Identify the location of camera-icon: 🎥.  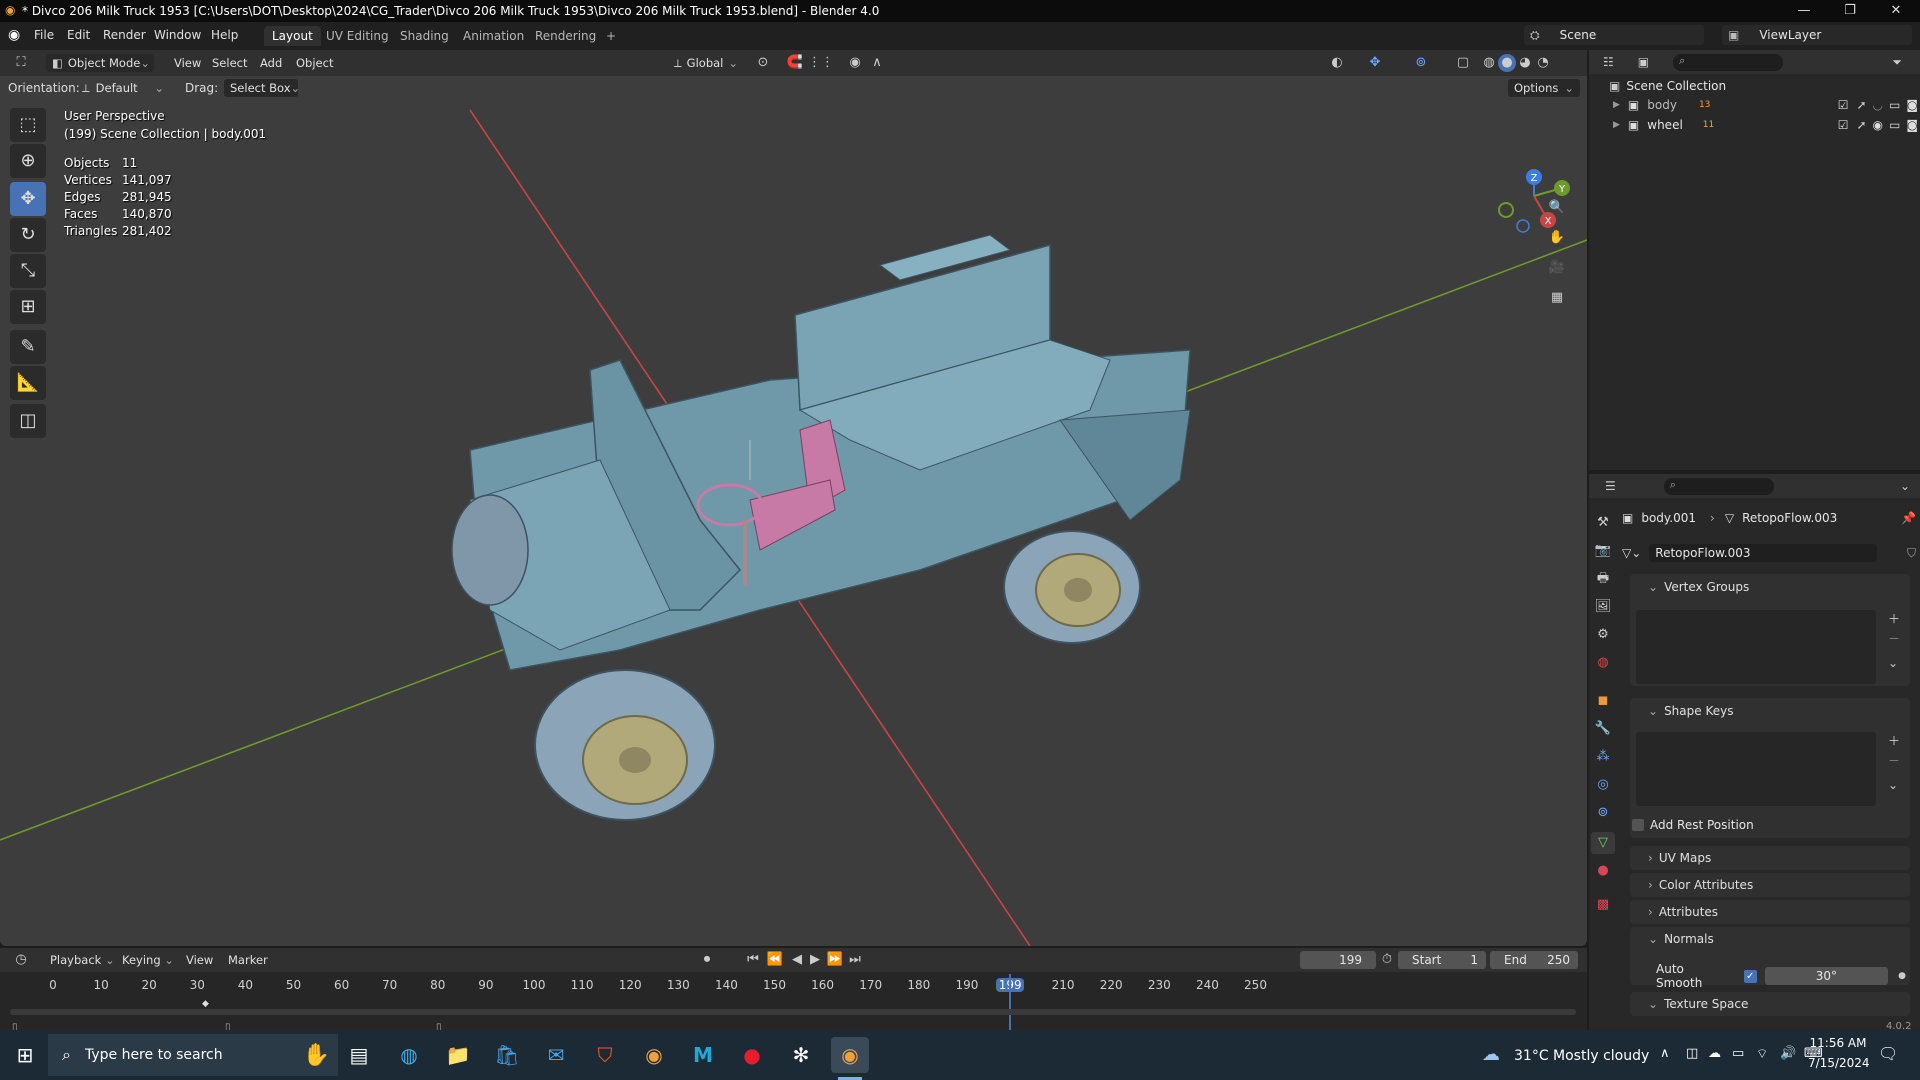
(1557, 268).